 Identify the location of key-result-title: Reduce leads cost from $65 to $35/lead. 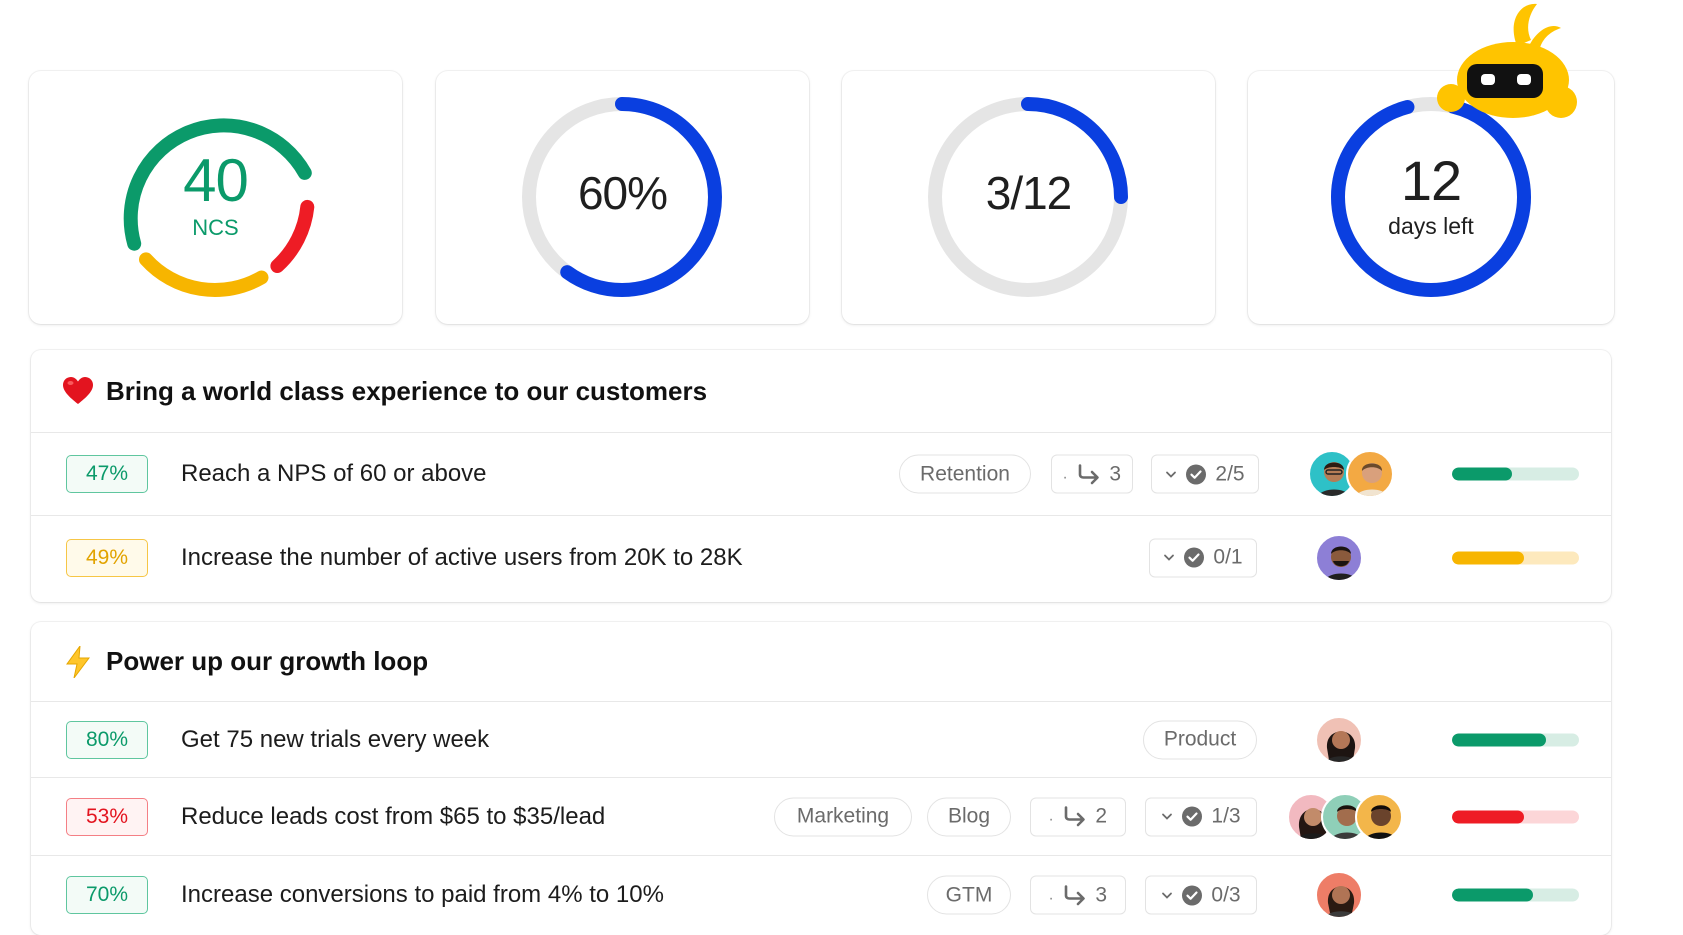
(393, 817).